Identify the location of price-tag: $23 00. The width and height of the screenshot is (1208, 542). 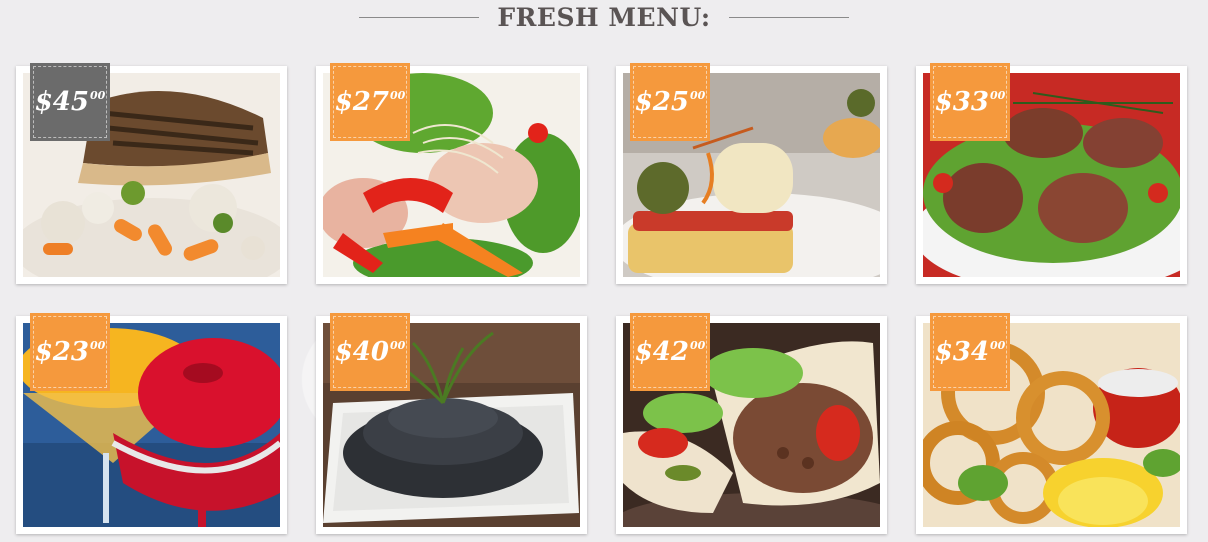
(70, 352).